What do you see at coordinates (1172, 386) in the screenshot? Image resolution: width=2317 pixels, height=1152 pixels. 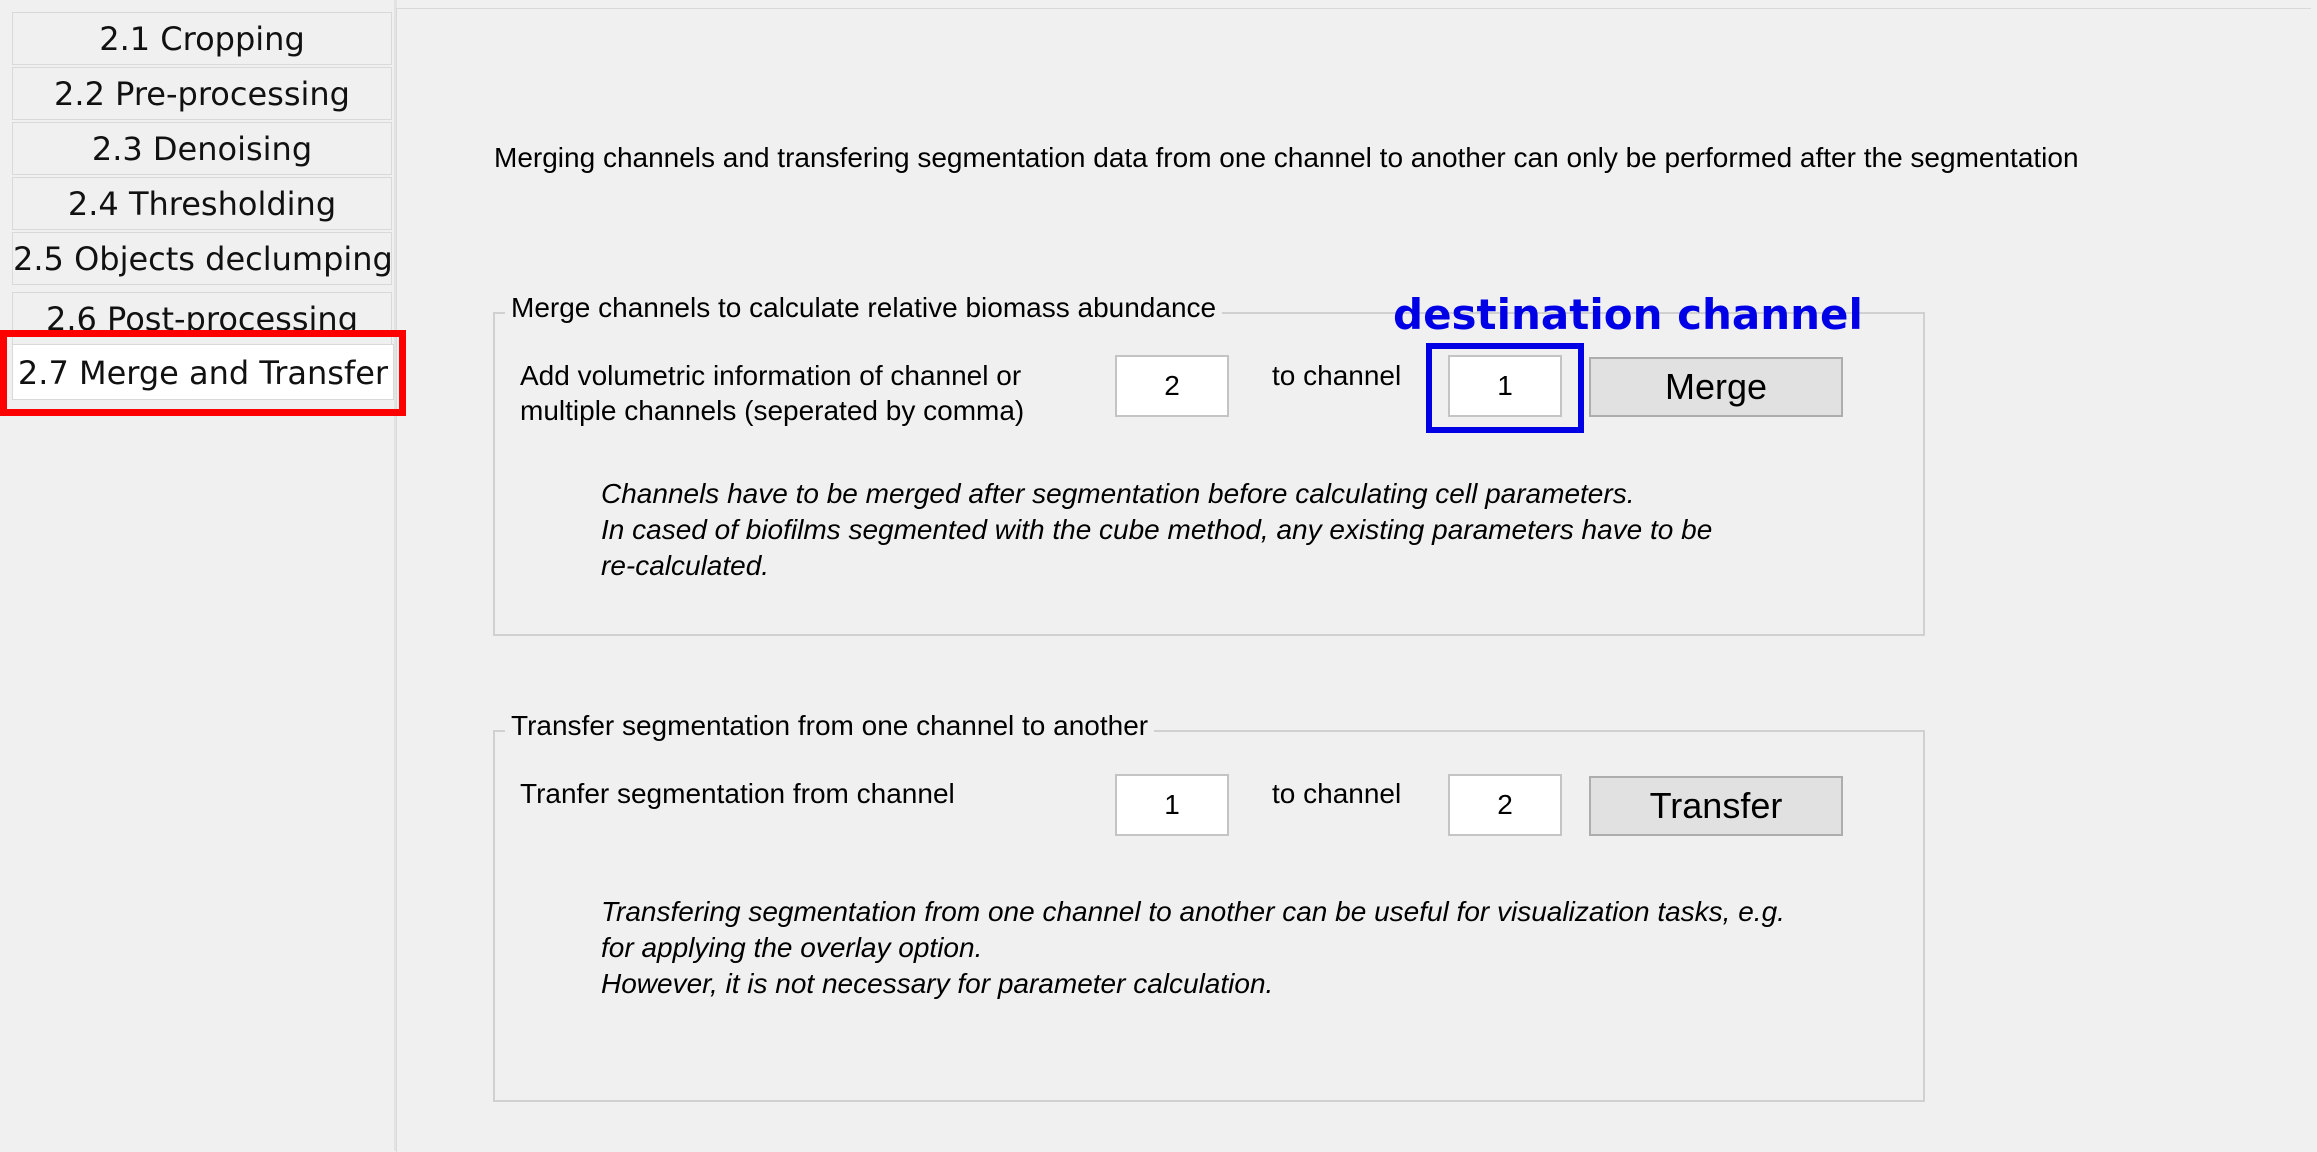 I see `merge-source-channel-input: 2` at bounding box center [1172, 386].